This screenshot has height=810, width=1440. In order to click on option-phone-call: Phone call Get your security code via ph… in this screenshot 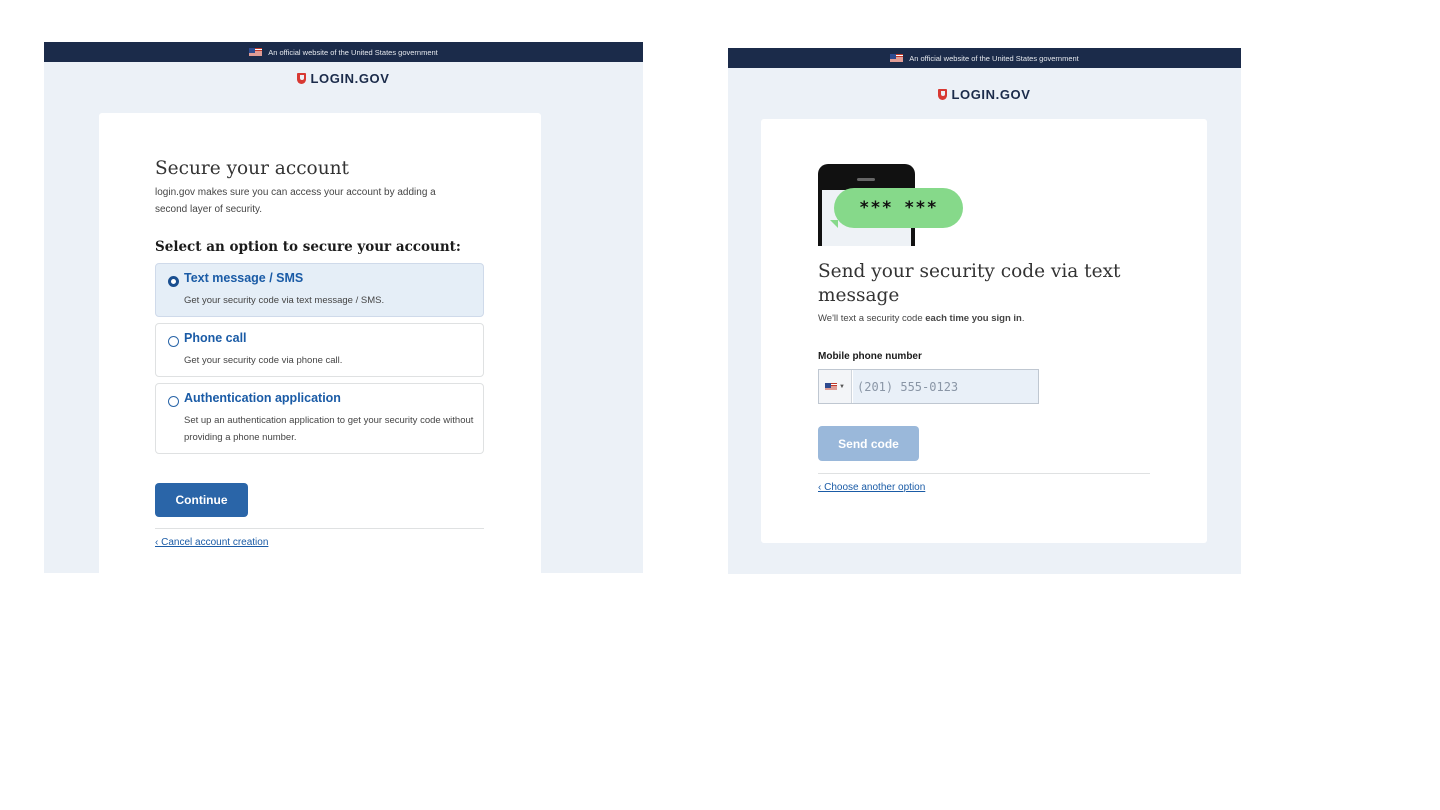, I will do `click(319, 350)`.